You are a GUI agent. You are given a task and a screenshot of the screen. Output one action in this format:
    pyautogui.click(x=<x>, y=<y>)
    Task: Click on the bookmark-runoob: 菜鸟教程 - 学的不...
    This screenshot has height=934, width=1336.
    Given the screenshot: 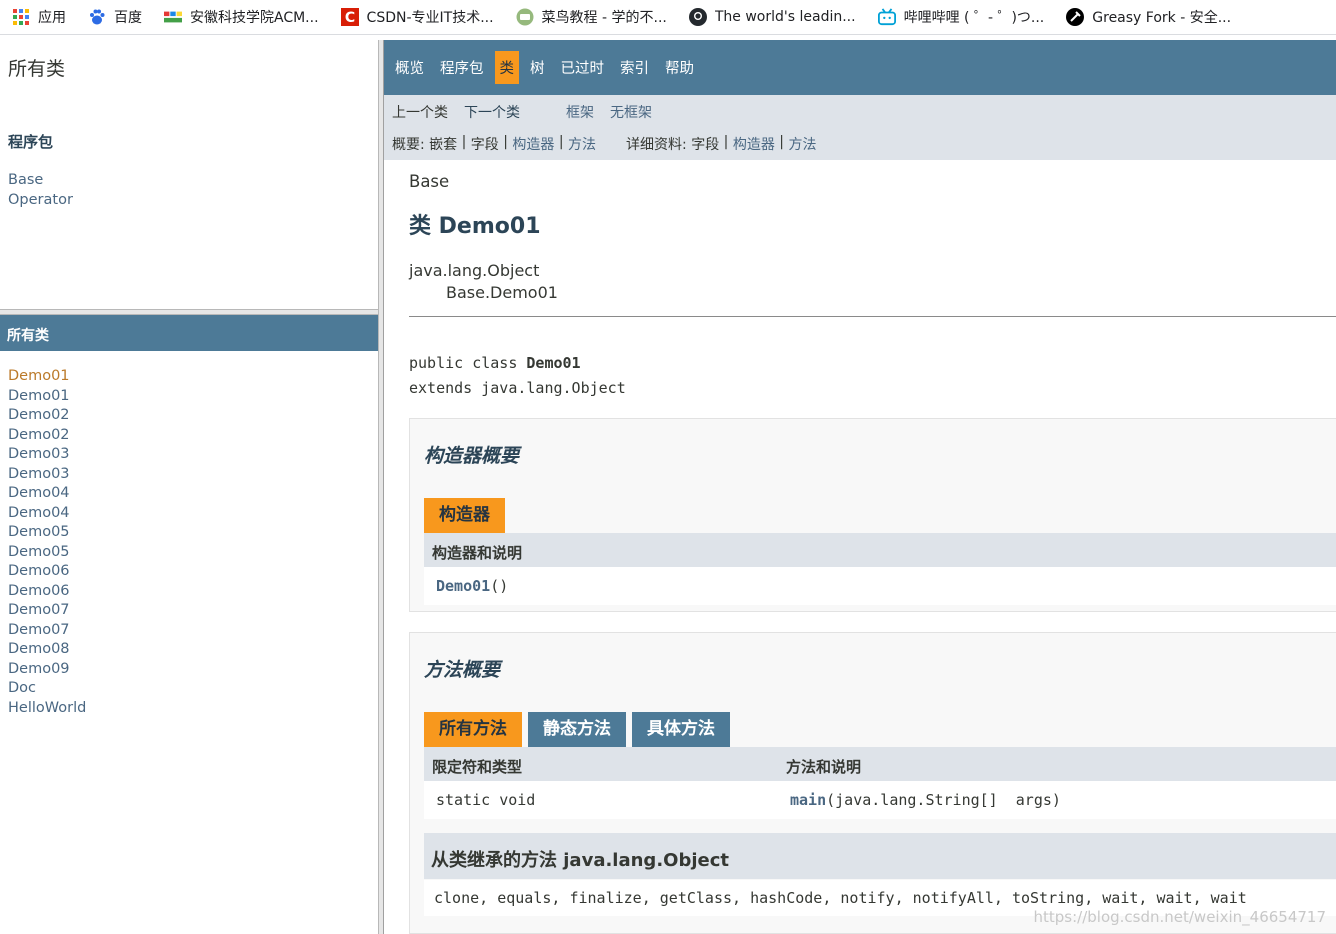 What is the action you would take?
    pyautogui.click(x=590, y=17)
    